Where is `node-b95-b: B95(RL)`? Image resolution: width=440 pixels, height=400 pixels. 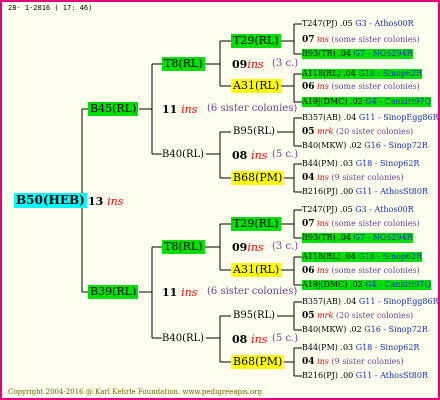 node-b95-b: B95(RL) is located at coordinates (254, 316).